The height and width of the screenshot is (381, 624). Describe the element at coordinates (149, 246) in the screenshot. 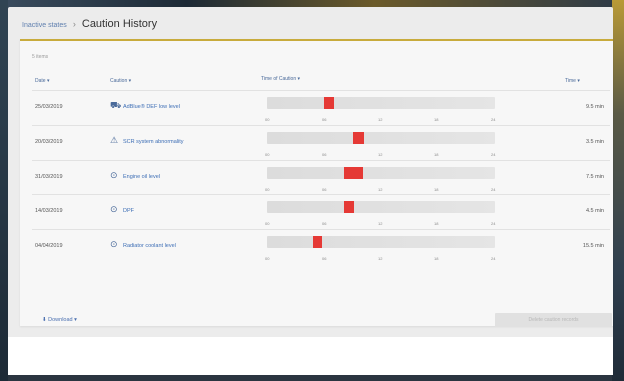

I see `row-caution-label: Radiator coolant level` at that location.